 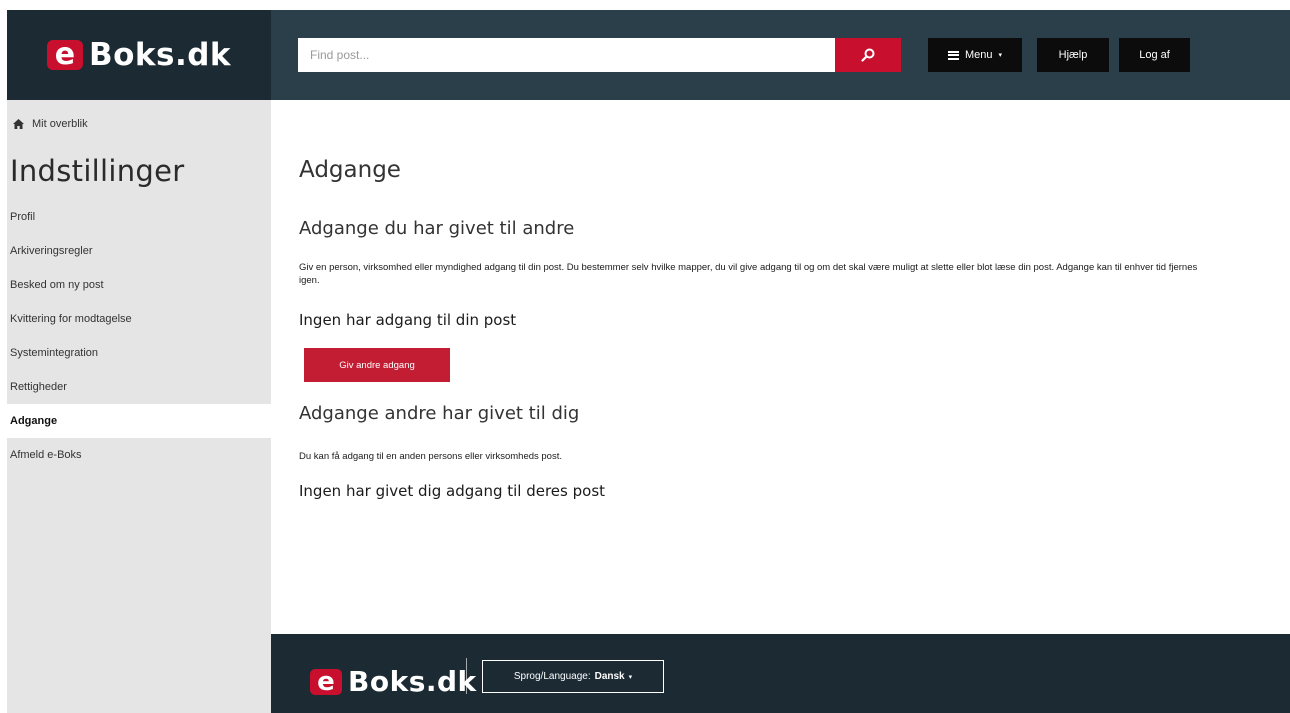 What do you see at coordinates (139, 217) in the screenshot?
I see `sidebar-item-profil: Profil` at bounding box center [139, 217].